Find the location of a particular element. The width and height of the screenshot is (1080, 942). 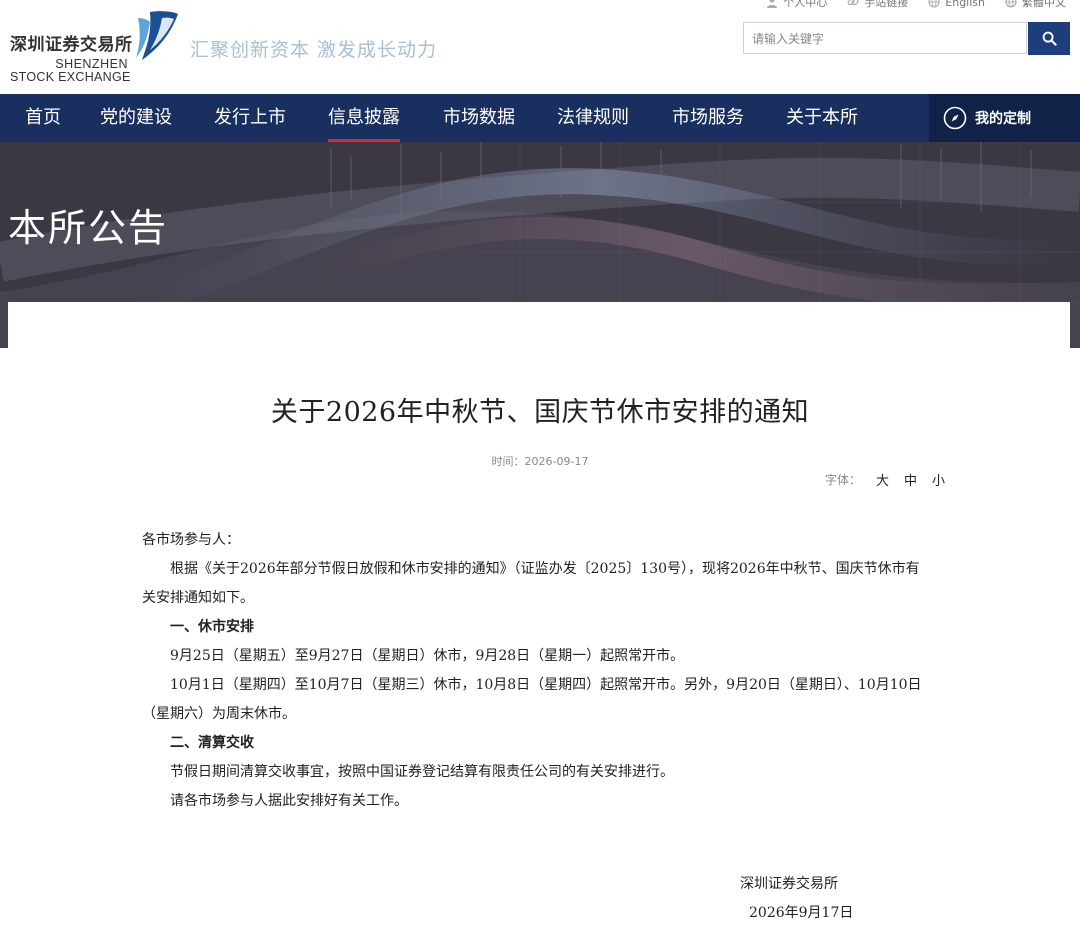

nav-item-home: 首页 is located at coordinates (43, 118).